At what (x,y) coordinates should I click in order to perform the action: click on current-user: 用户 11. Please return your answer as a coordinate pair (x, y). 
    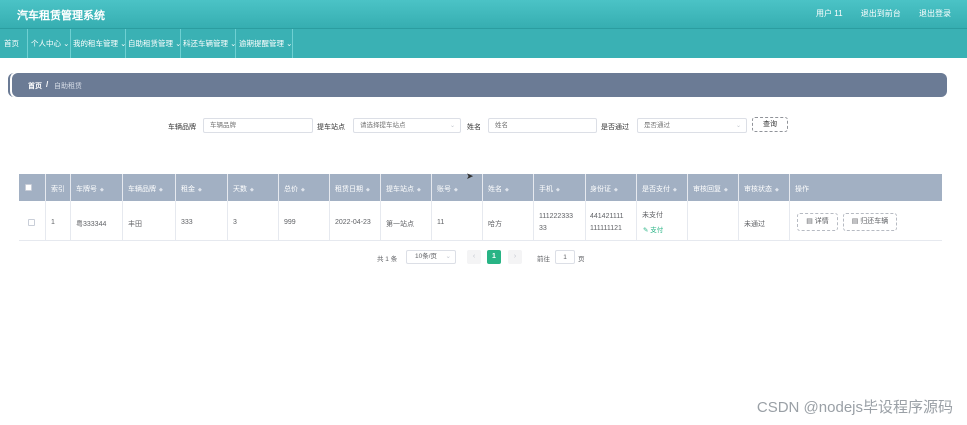
    Looking at the image, I should click on (829, 13).